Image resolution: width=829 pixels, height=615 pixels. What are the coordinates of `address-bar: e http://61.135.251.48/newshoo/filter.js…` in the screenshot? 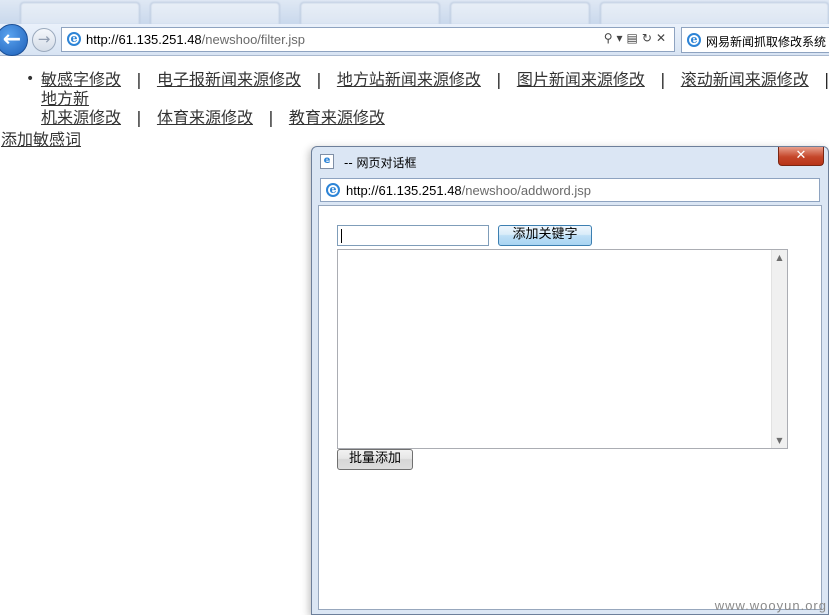 It's located at (368, 39).